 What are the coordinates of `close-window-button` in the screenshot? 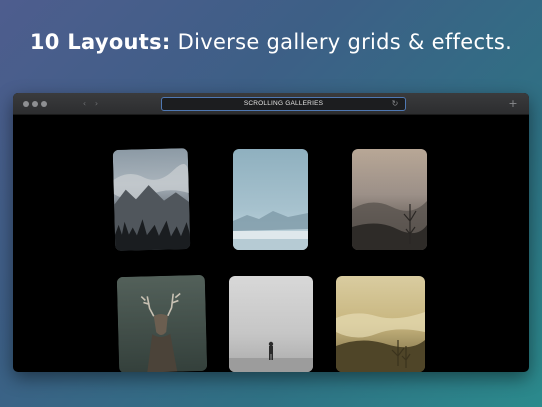 It's located at (26, 104).